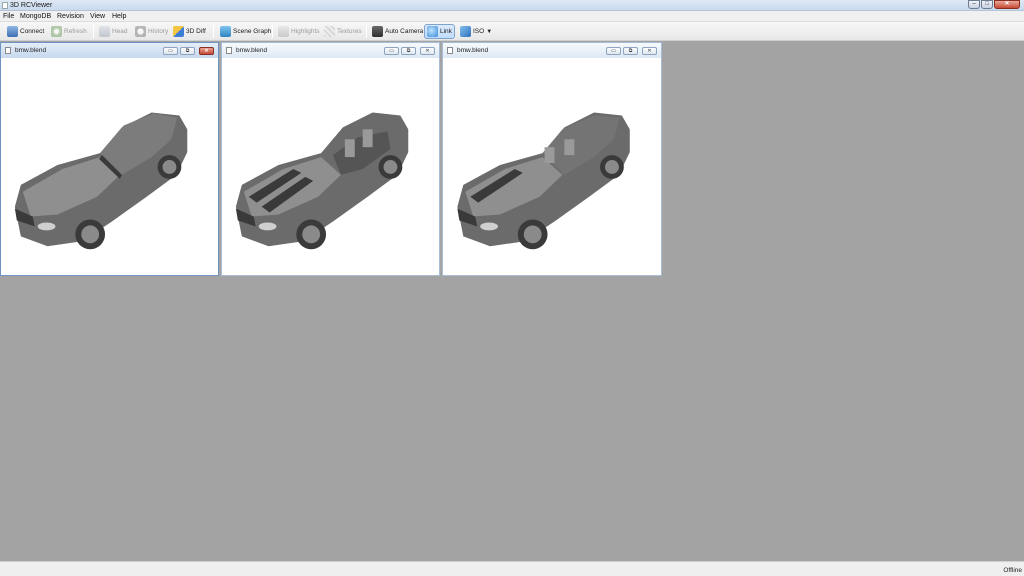 This screenshot has height=576, width=1024. Describe the element at coordinates (974, 4) in the screenshot. I see `window-minimize-button: ‒` at that location.